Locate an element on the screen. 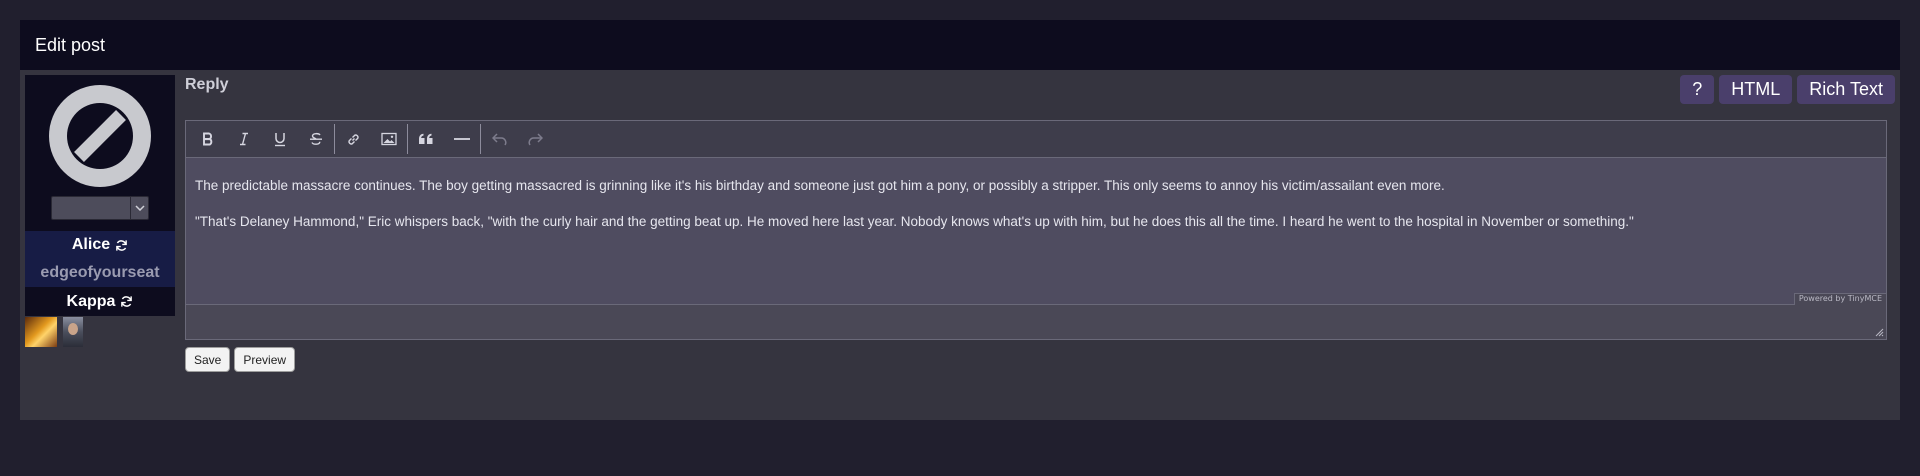  character-name: Alice is located at coordinates (91, 244).